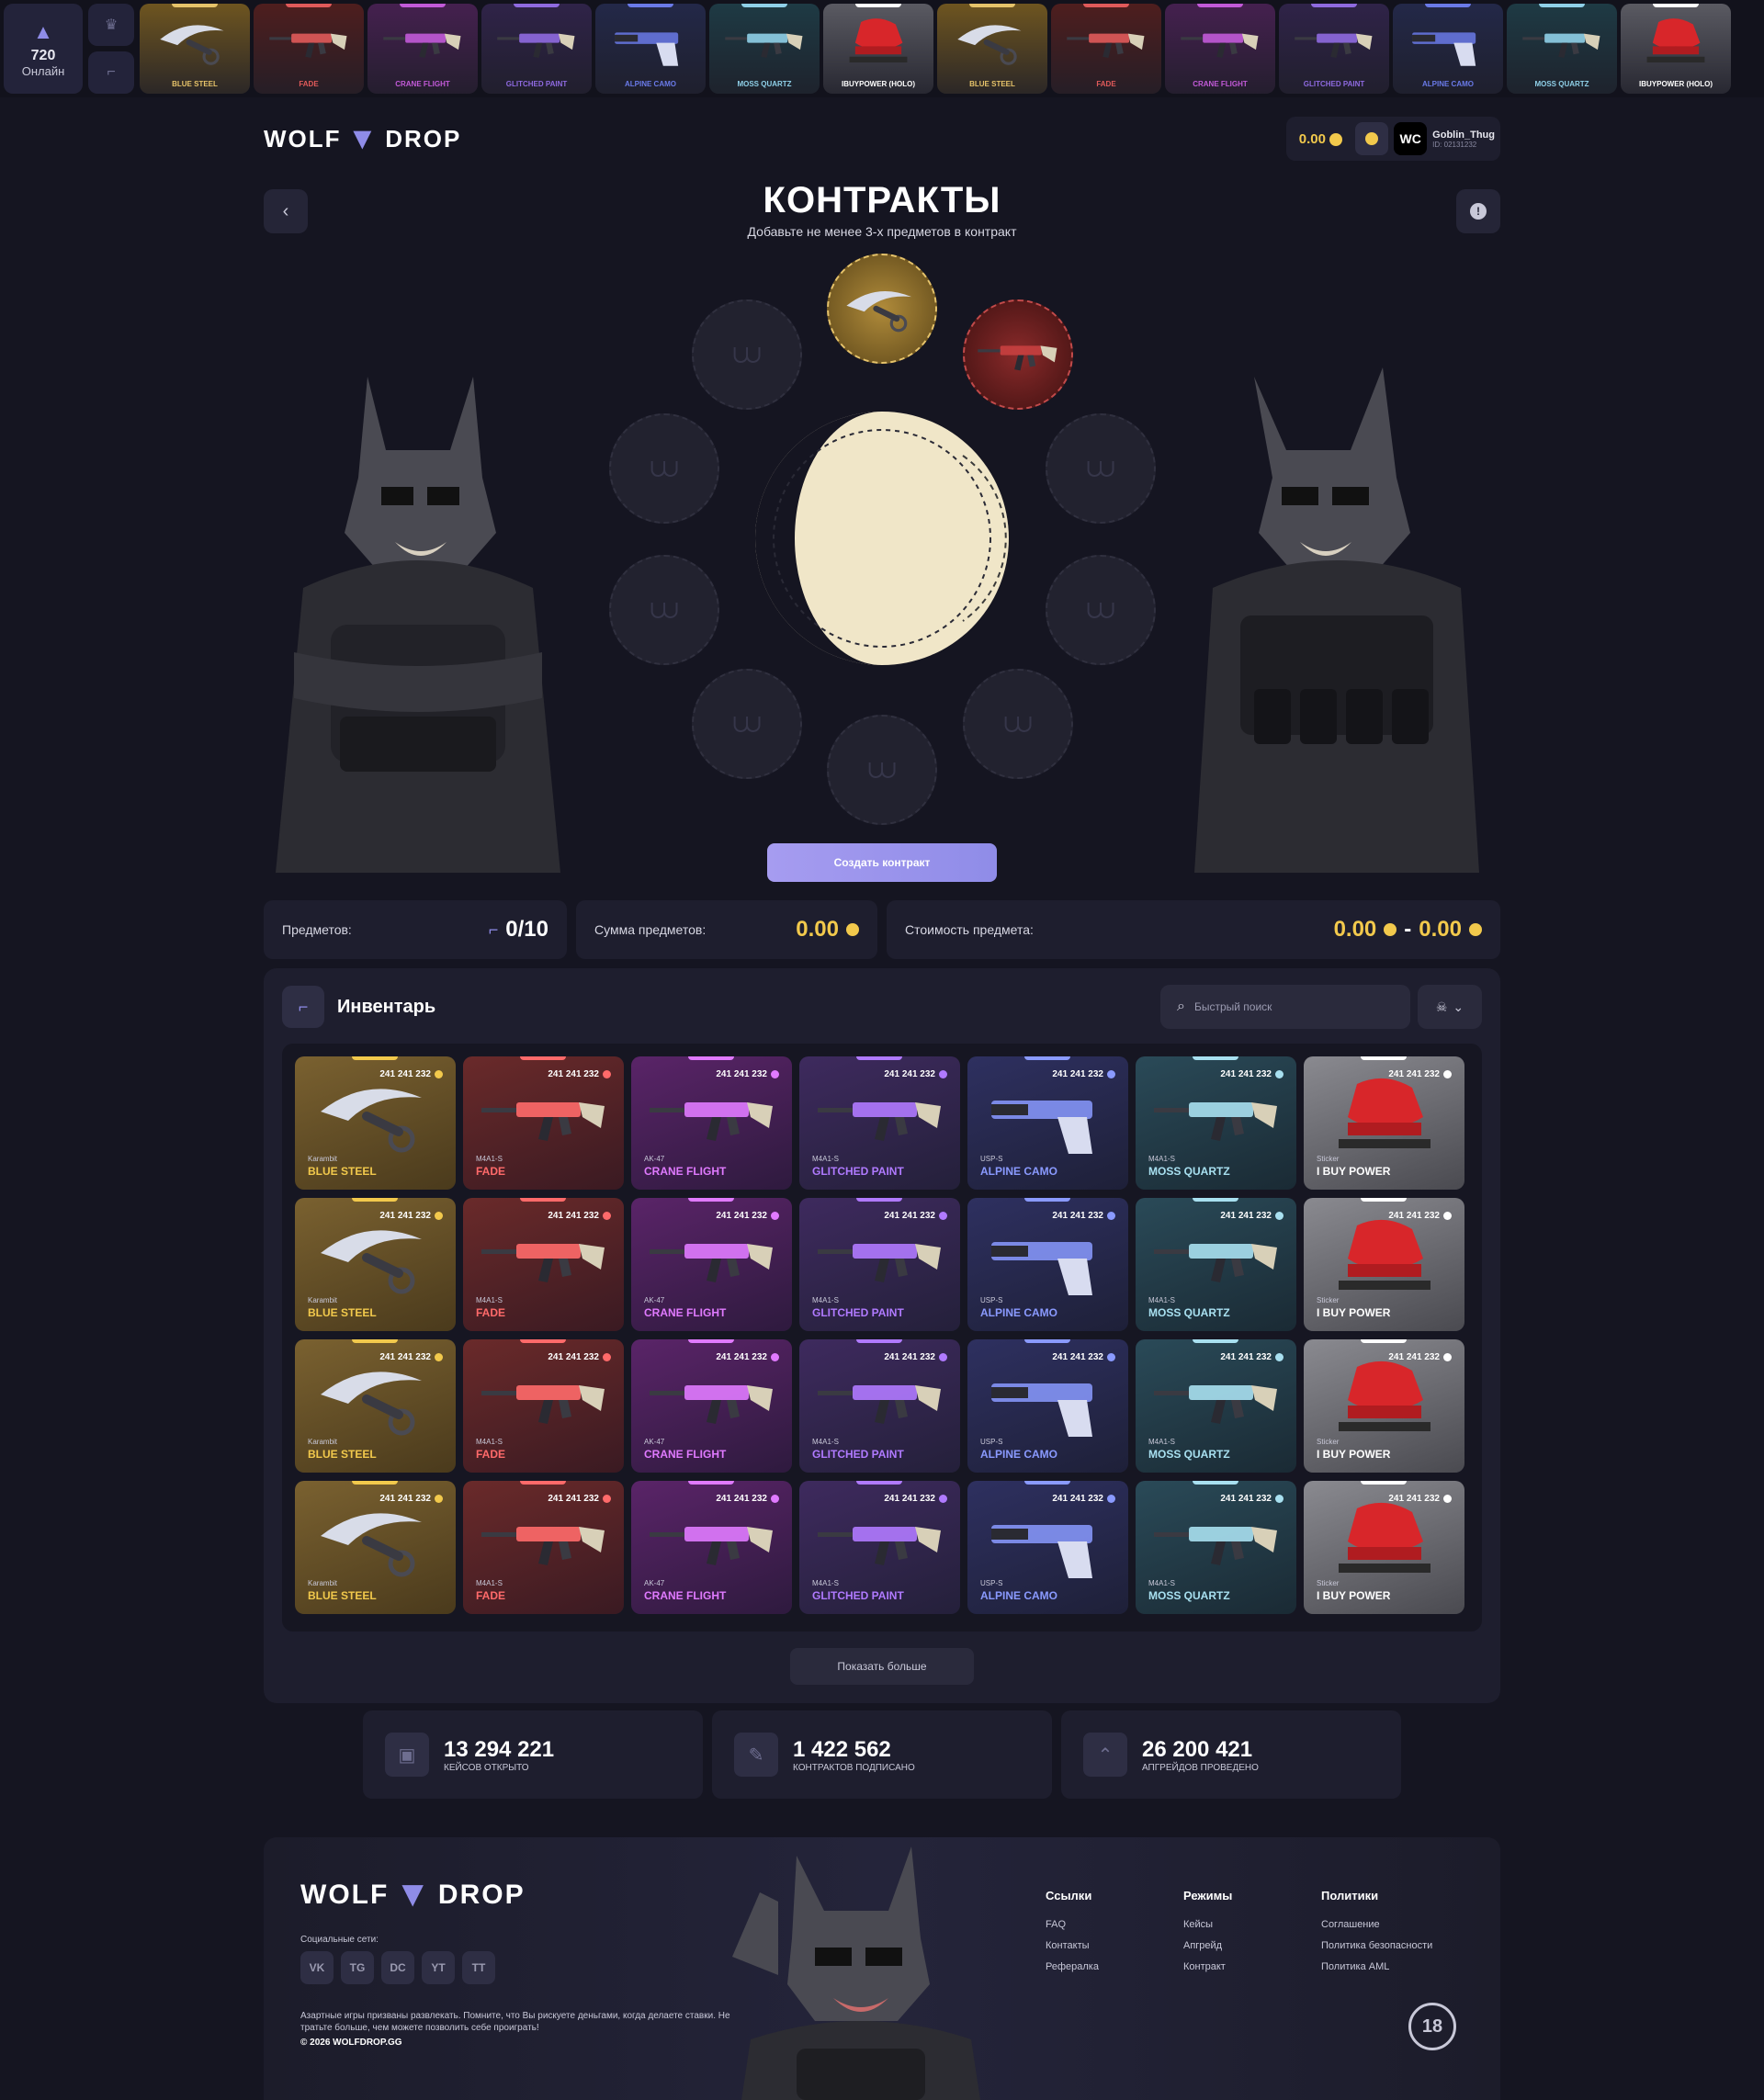 The width and height of the screenshot is (1764, 2100). What do you see at coordinates (1450, 1007) in the screenshot?
I see `filter-dropdown: ☠ ⌄` at bounding box center [1450, 1007].